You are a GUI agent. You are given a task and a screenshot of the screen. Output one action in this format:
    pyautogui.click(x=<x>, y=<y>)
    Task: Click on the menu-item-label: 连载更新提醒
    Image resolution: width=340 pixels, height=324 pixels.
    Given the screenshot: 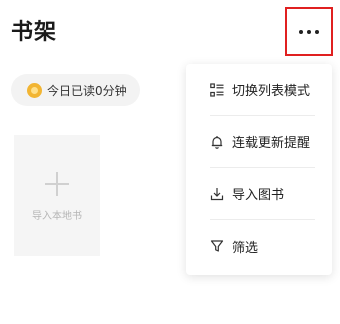 What is the action you would take?
    pyautogui.click(x=271, y=143)
    